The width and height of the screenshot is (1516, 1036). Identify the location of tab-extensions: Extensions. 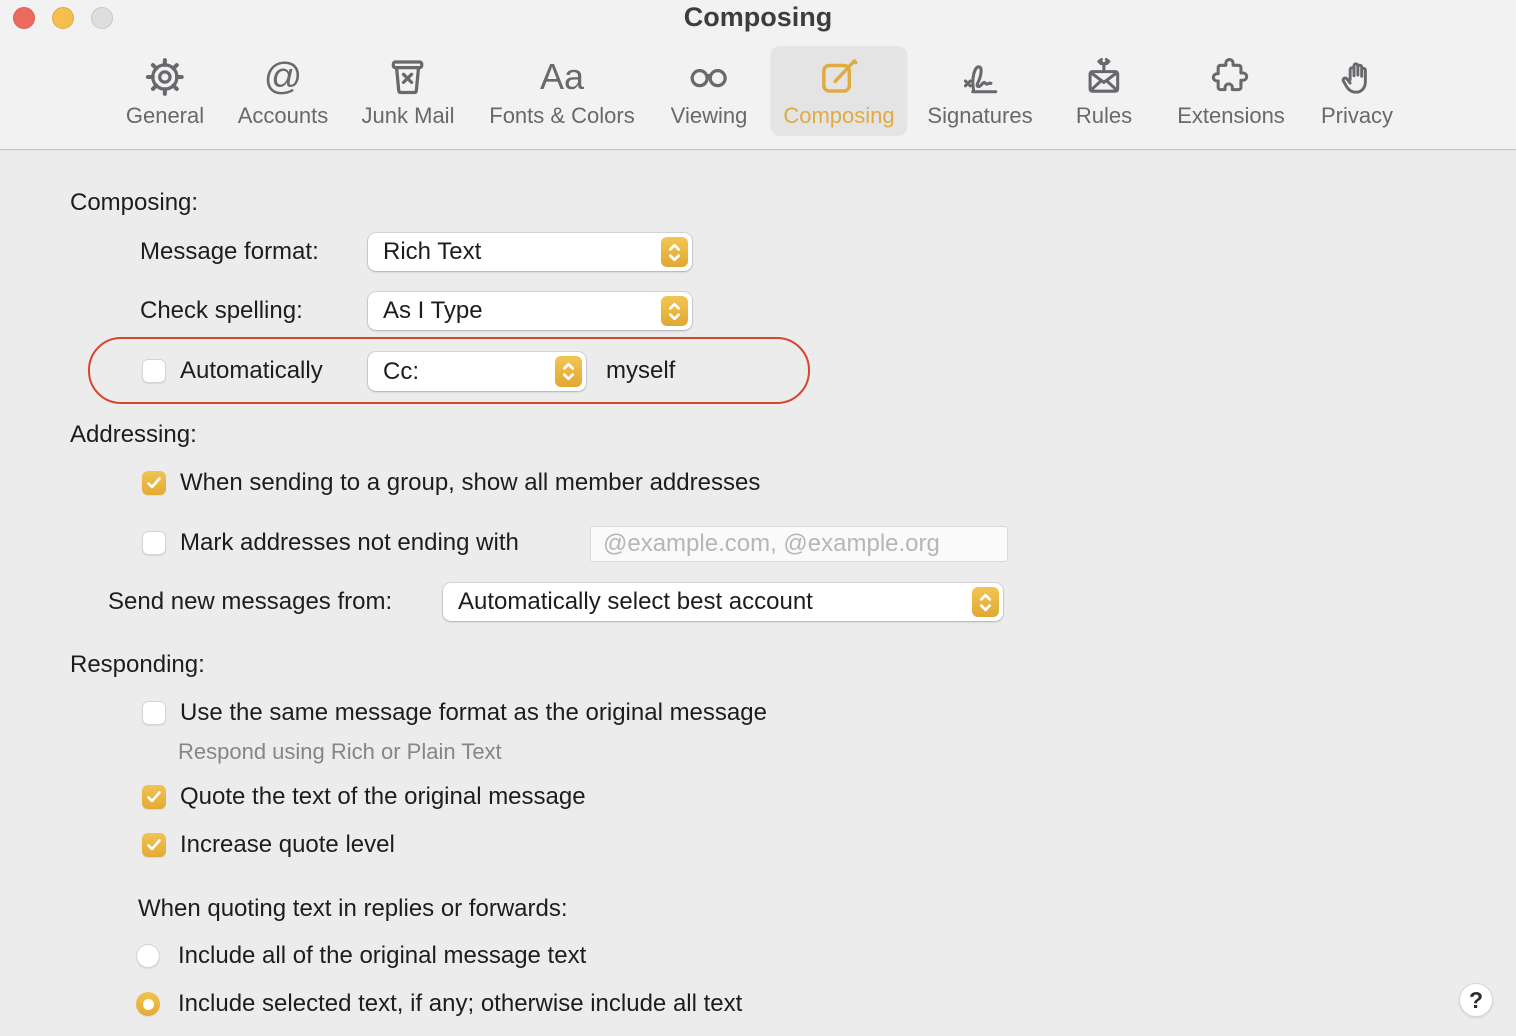
(1231, 91).